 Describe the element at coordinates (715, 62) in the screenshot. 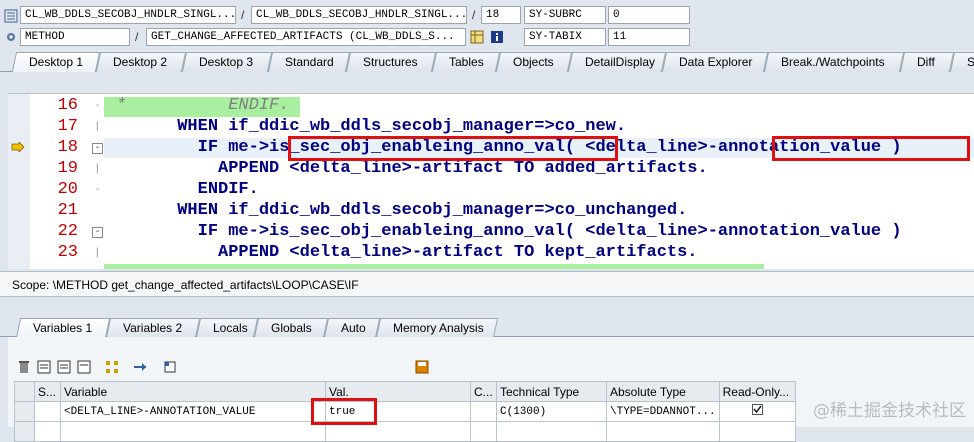

I see `tab-data-explorer: Data Explorer` at that location.